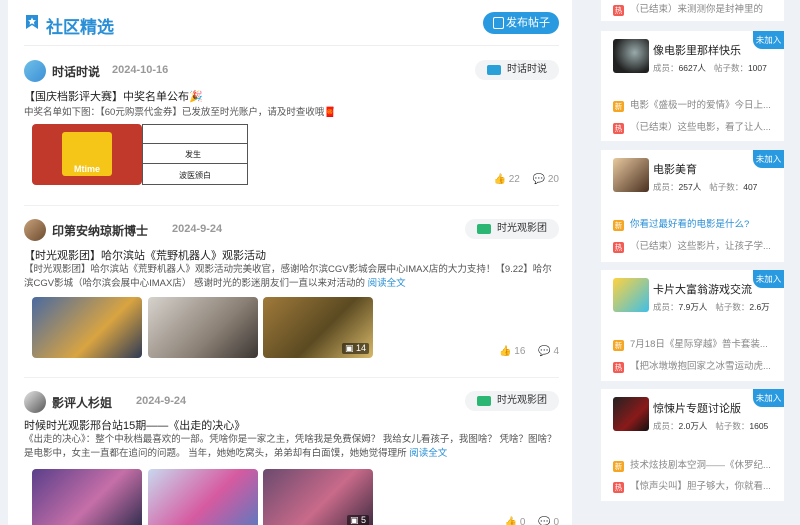  Describe the element at coordinates (548, 351) in the screenshot. I see `comment-count: 💬 4` at that location.